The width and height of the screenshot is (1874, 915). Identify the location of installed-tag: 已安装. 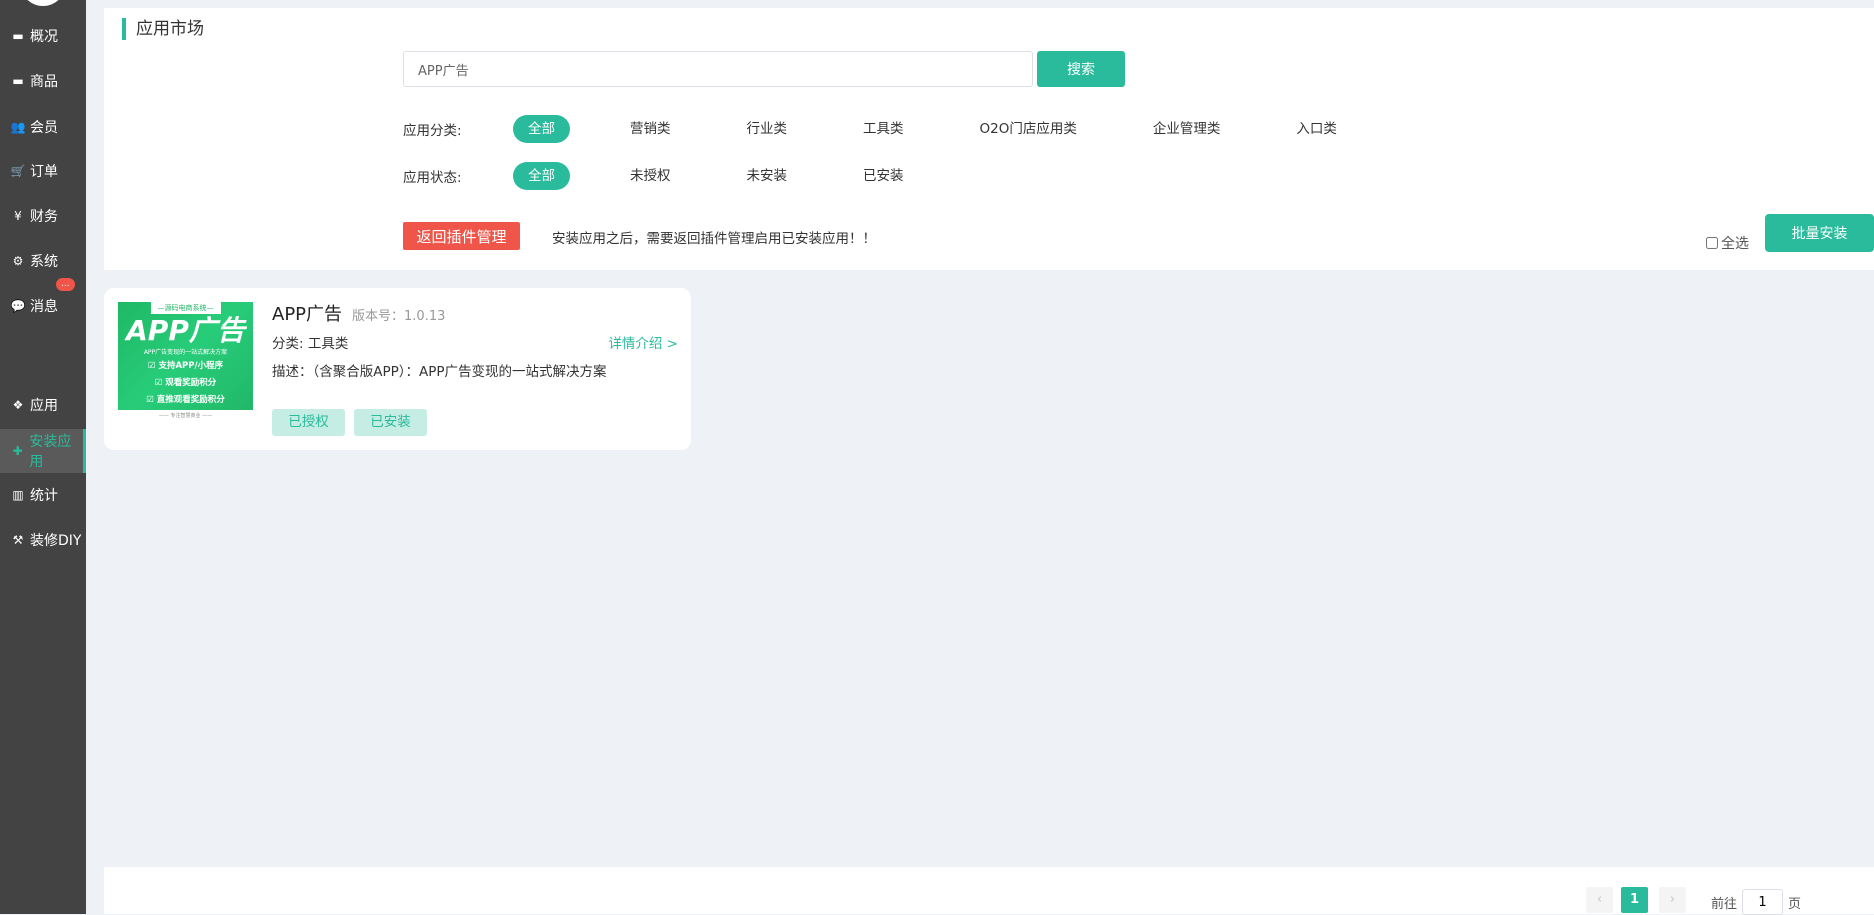
(390, 422).